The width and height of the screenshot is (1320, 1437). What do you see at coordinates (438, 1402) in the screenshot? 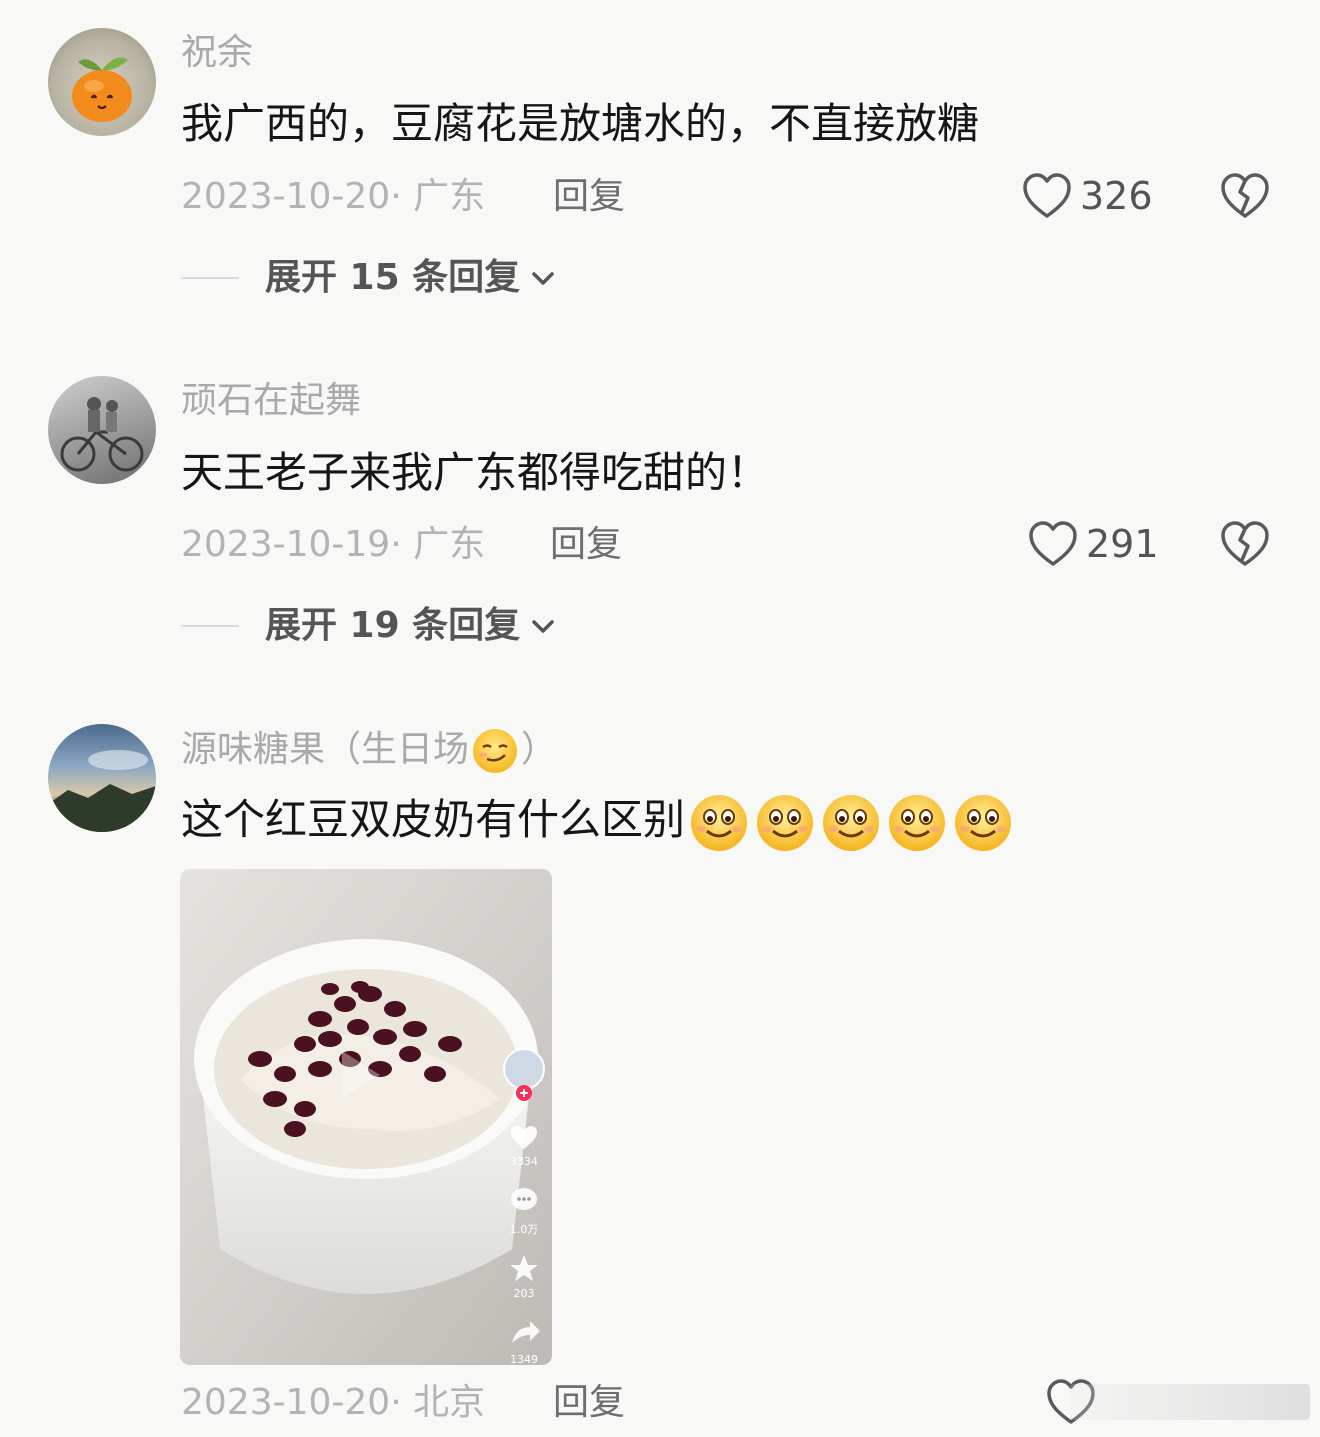
I see `comment-location: · 北京` at bounding box center [438, 1402].